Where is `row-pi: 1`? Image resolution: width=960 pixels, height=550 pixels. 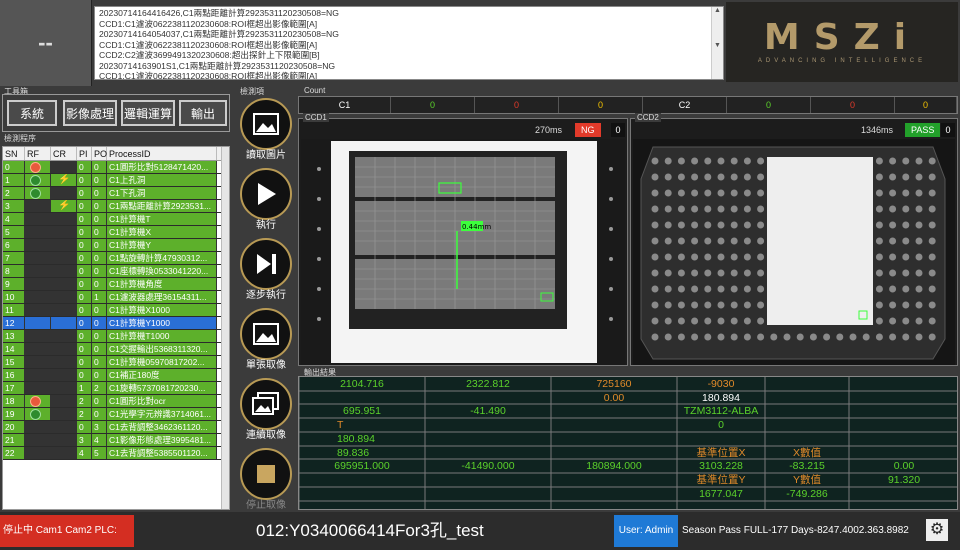 row-pi: 1 is located at coordinates (84, 388).